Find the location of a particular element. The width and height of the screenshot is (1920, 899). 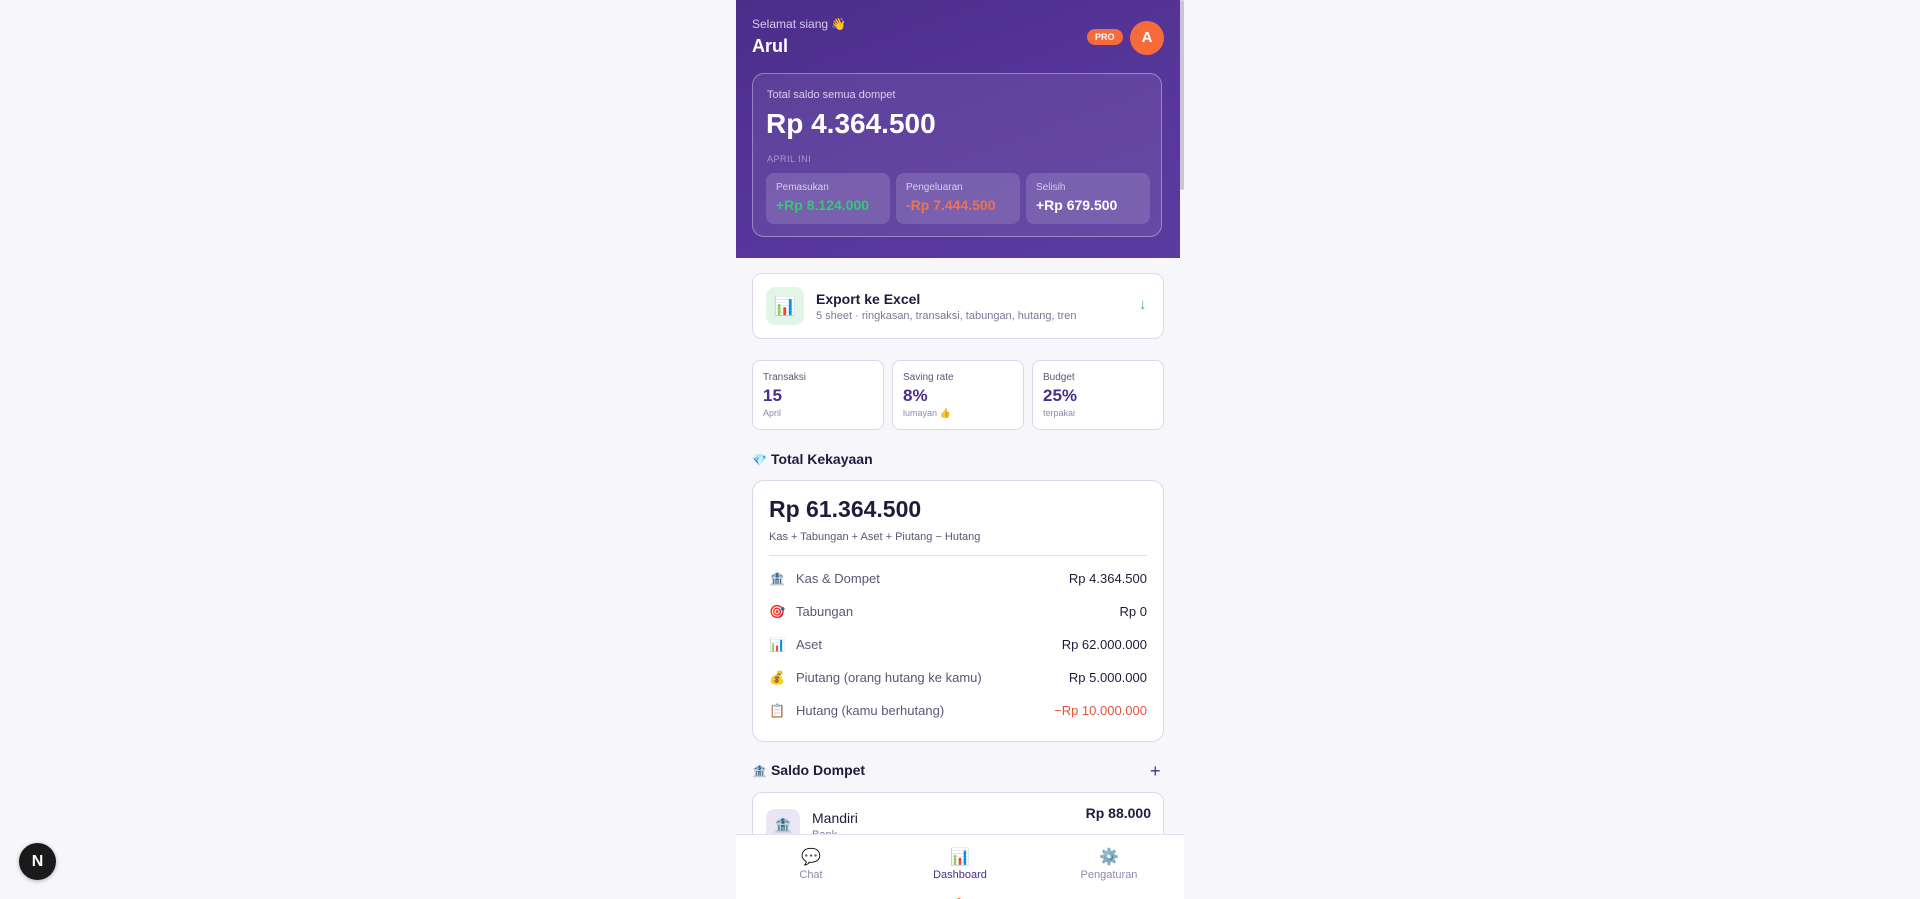

wealth-formula: Kas + Tabungan + Aset + Piutang − Hutang is located at coordinates (875, 537).